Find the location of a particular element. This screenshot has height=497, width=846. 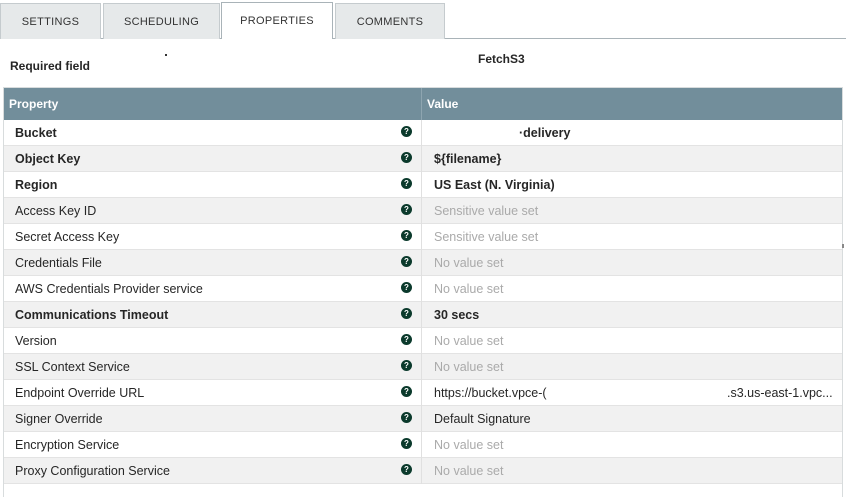

property-name: Proxy Configuration Service is located at coordinates (92, 471).